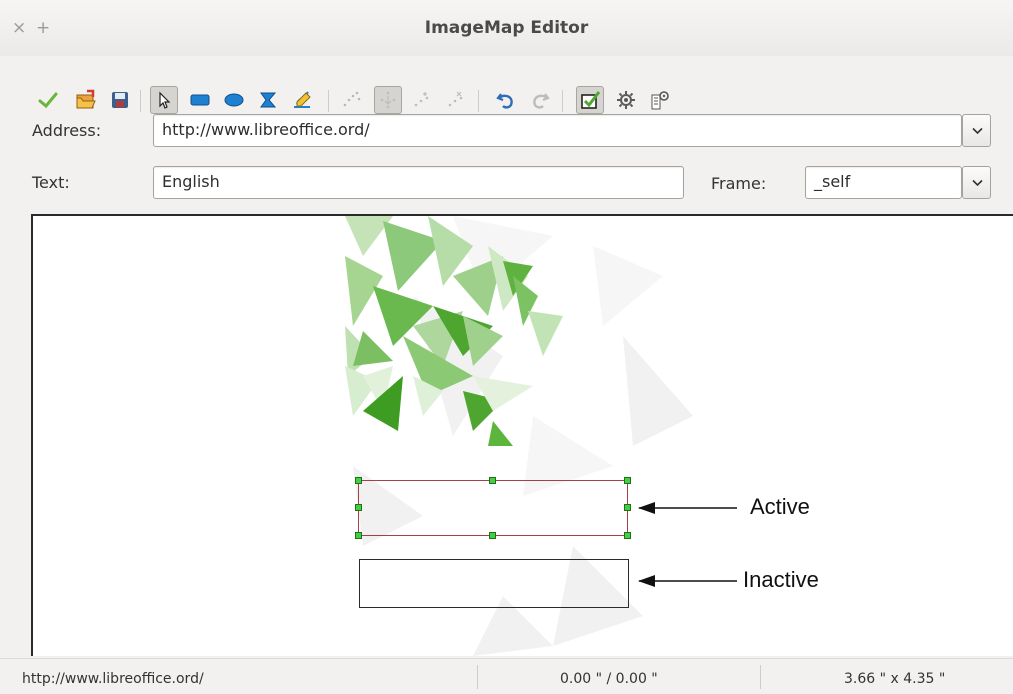 The width and height of the screenshot is (1013, 694). I want to click on text-label: Text:, so click(51, 182).